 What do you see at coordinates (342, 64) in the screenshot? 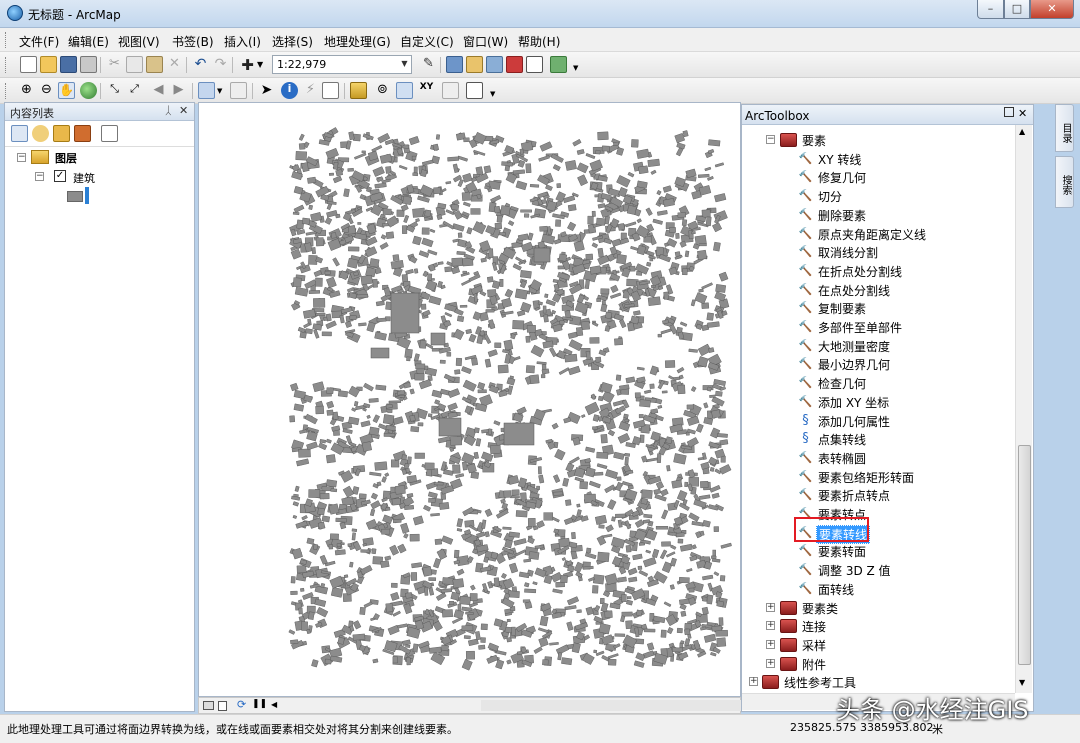
I see `map-scale-combobox: 1:22,979` at bounding box center [342, 64].